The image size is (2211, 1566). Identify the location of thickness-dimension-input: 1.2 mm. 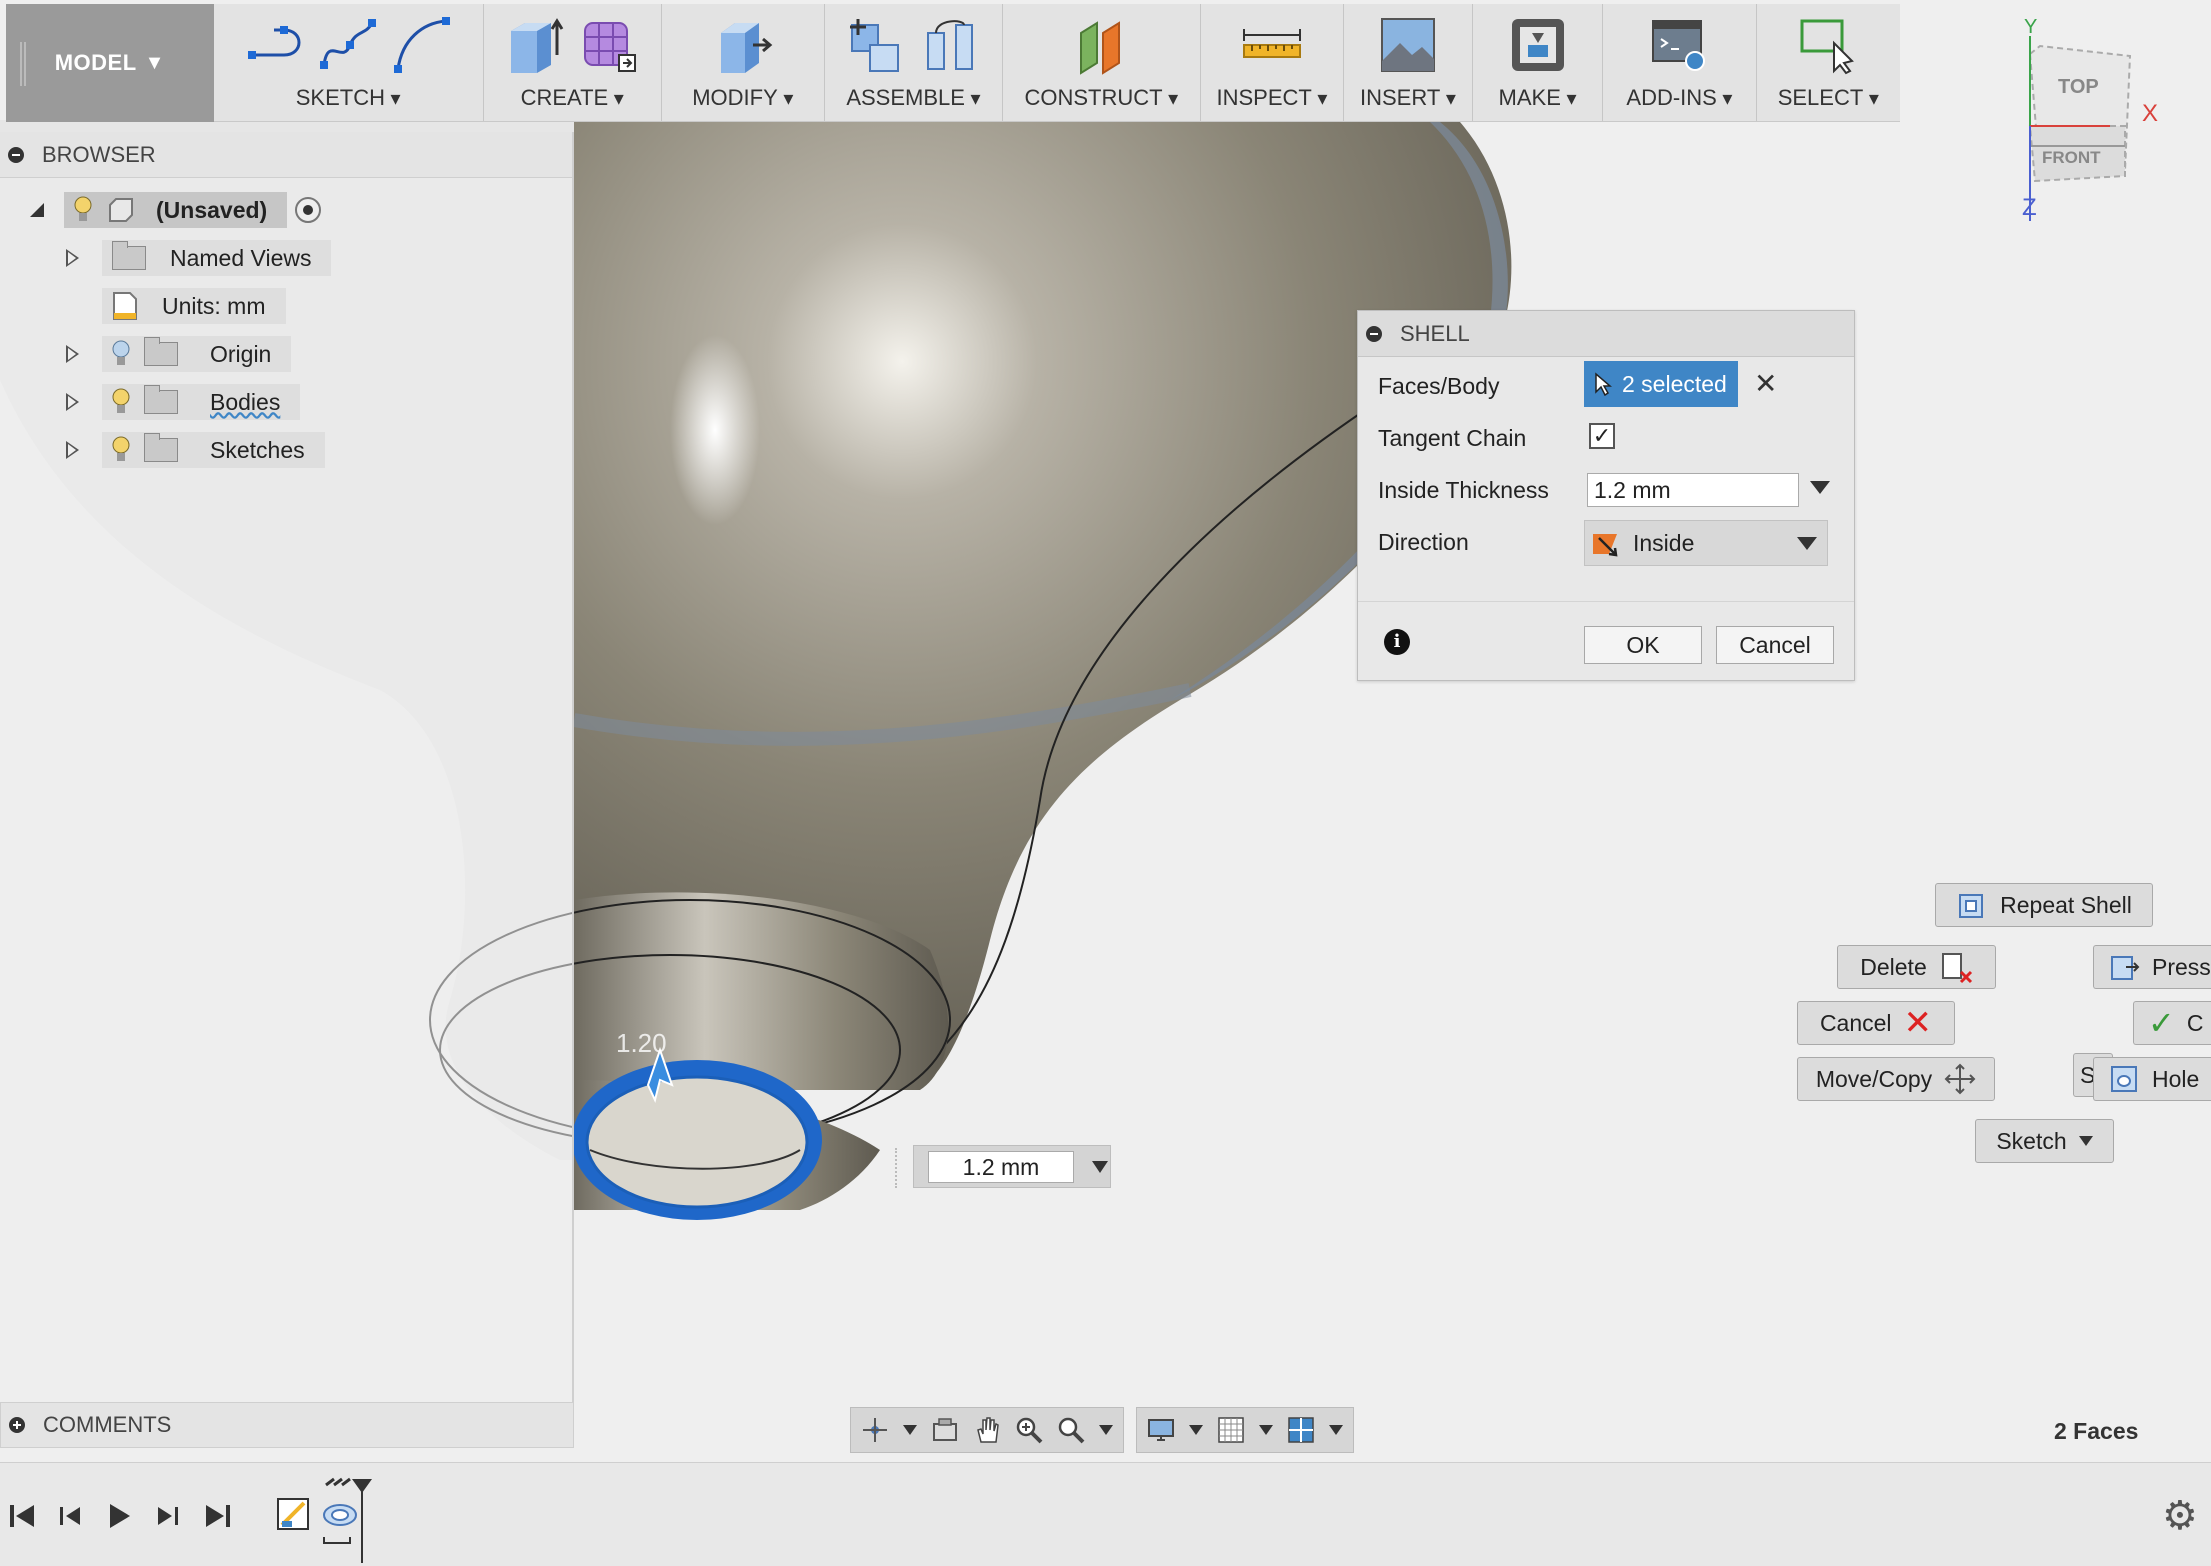
(1001, 1167).